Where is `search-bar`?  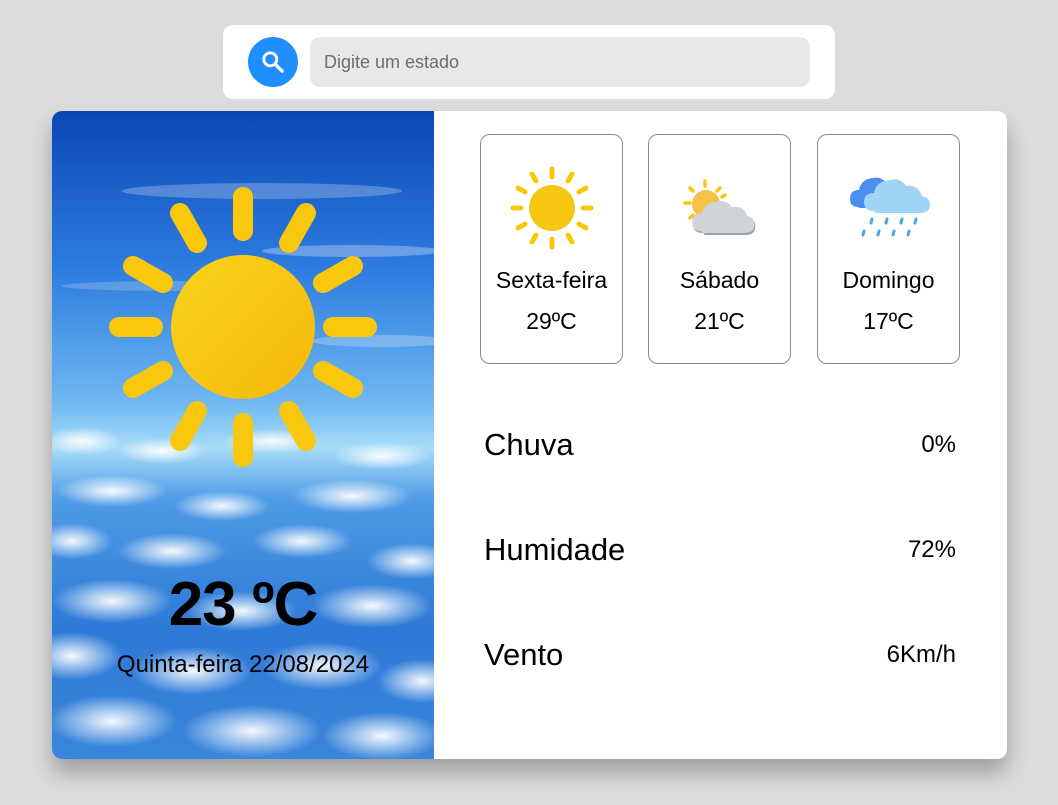 search-bar is located at coordinates (529, 62).